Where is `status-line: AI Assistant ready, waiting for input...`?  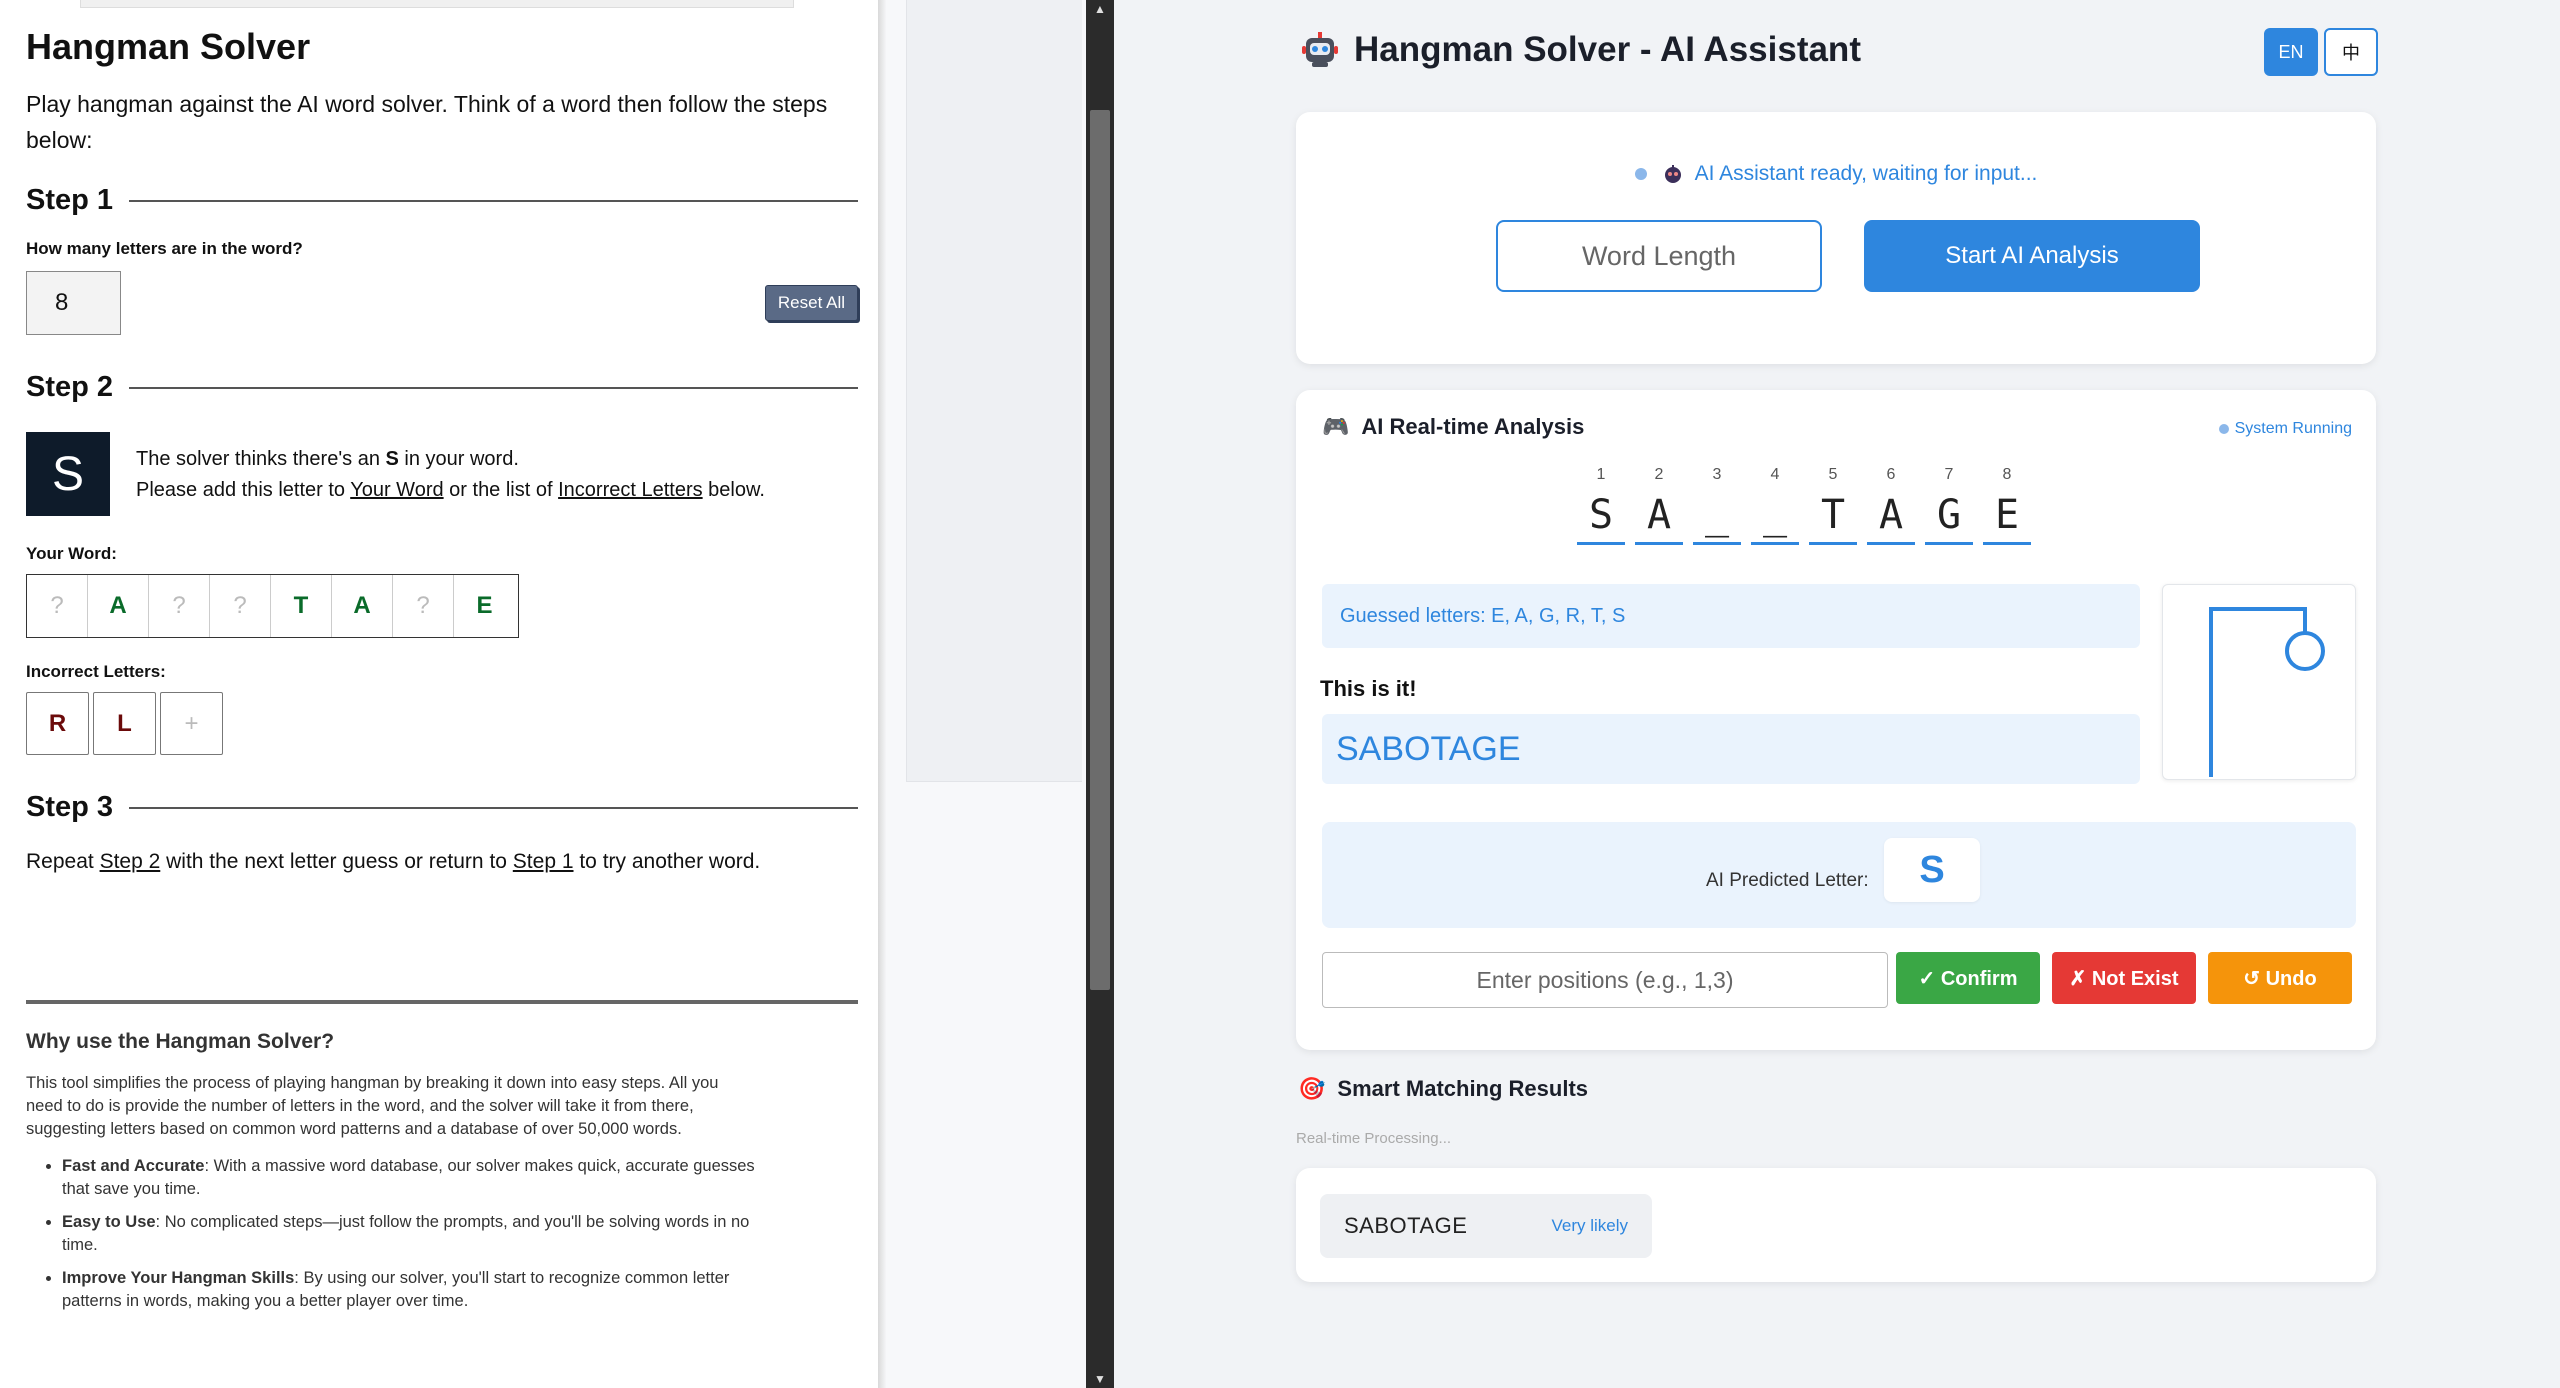 status-line: AI Assistant ready, waiting for input... is located at coordinates (1836, 174).